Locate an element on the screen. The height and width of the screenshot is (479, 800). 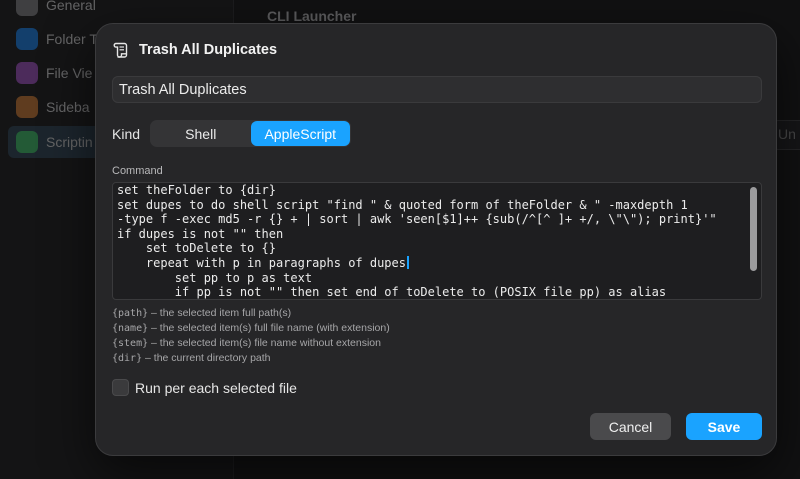
command-line: repeat with p in paragraphs of dupes is located at coordinates (431, 263).